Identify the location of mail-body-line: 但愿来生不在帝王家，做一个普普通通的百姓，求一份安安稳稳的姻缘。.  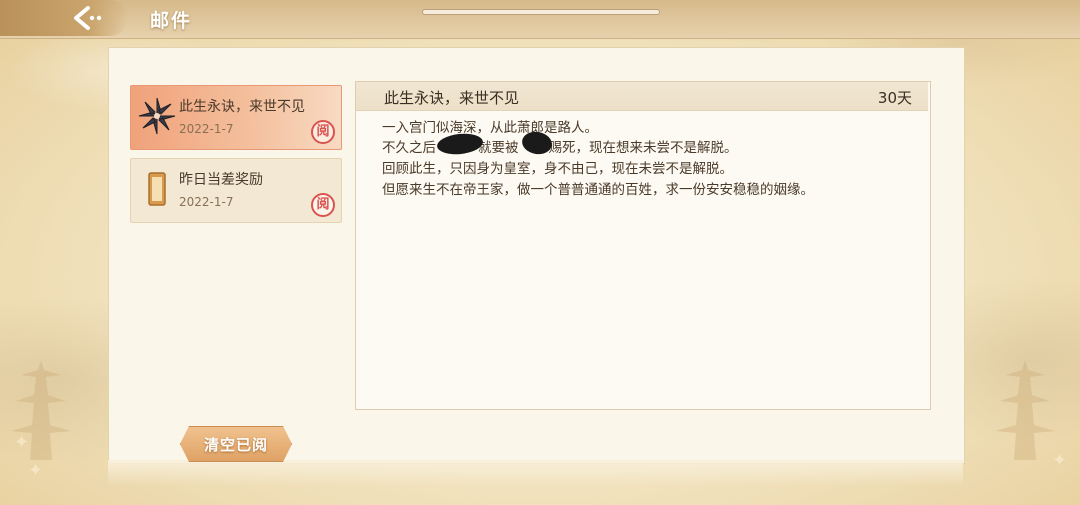
(598, 190).